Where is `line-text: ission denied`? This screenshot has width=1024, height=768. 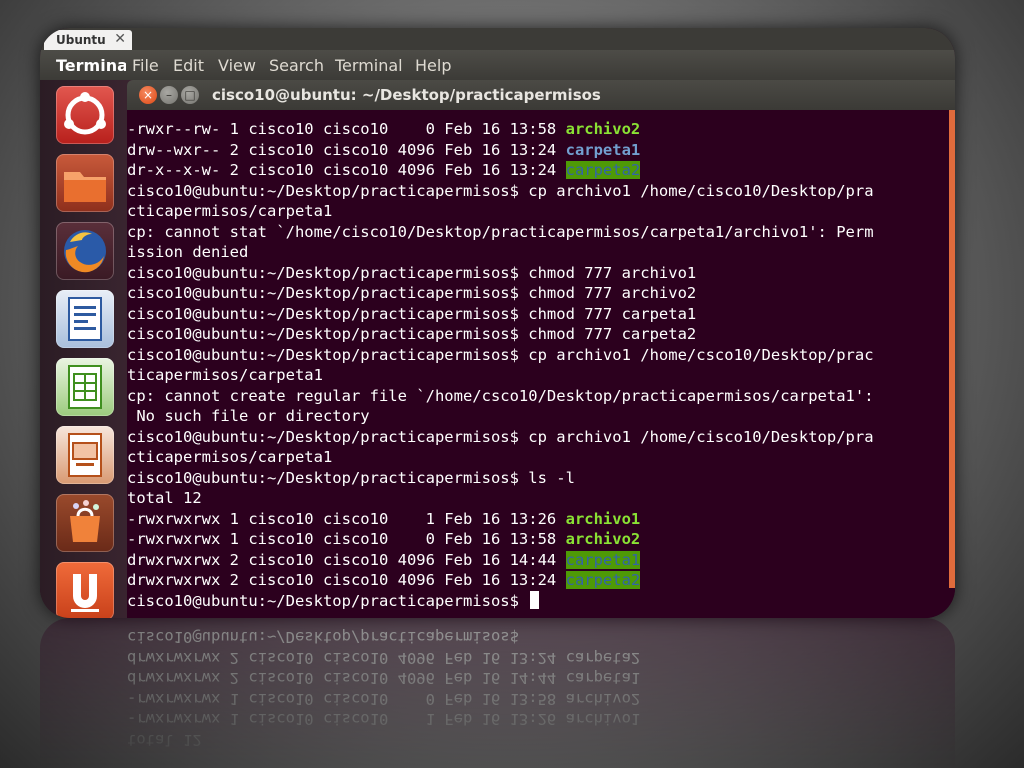 line-text: ission denied is located at coordinates (188, 252).